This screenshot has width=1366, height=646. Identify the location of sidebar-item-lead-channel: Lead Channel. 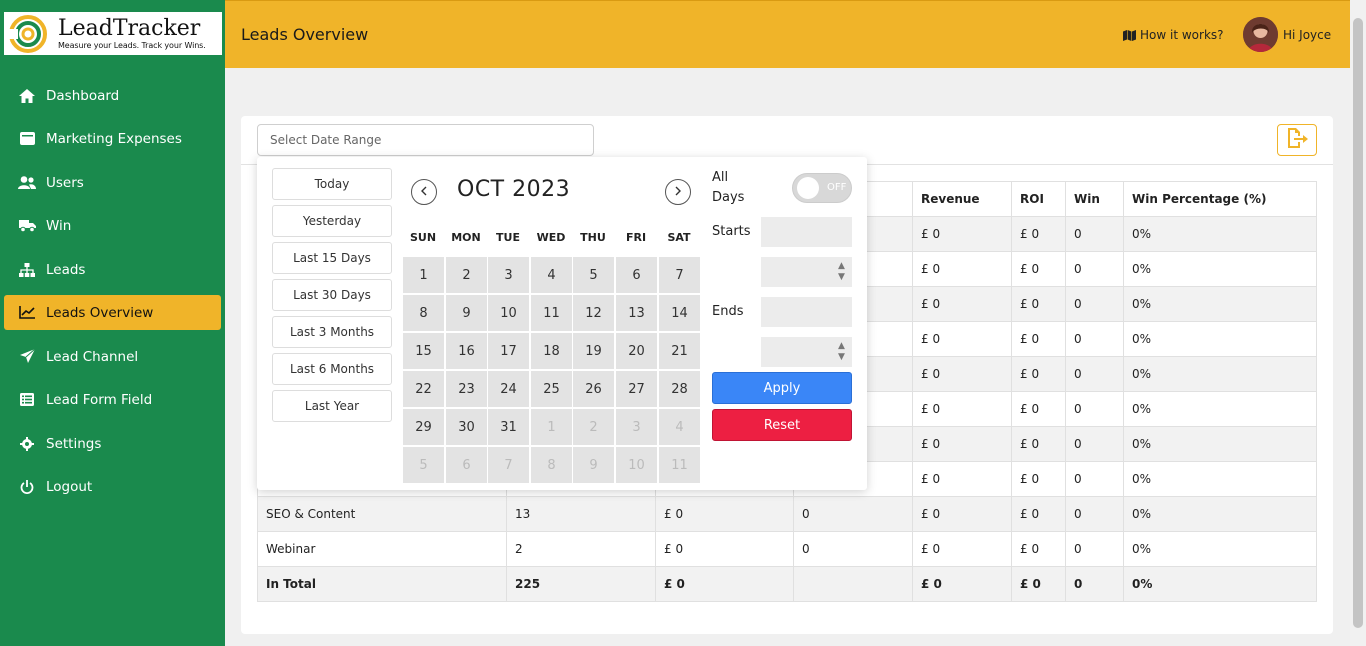
(112, 356).